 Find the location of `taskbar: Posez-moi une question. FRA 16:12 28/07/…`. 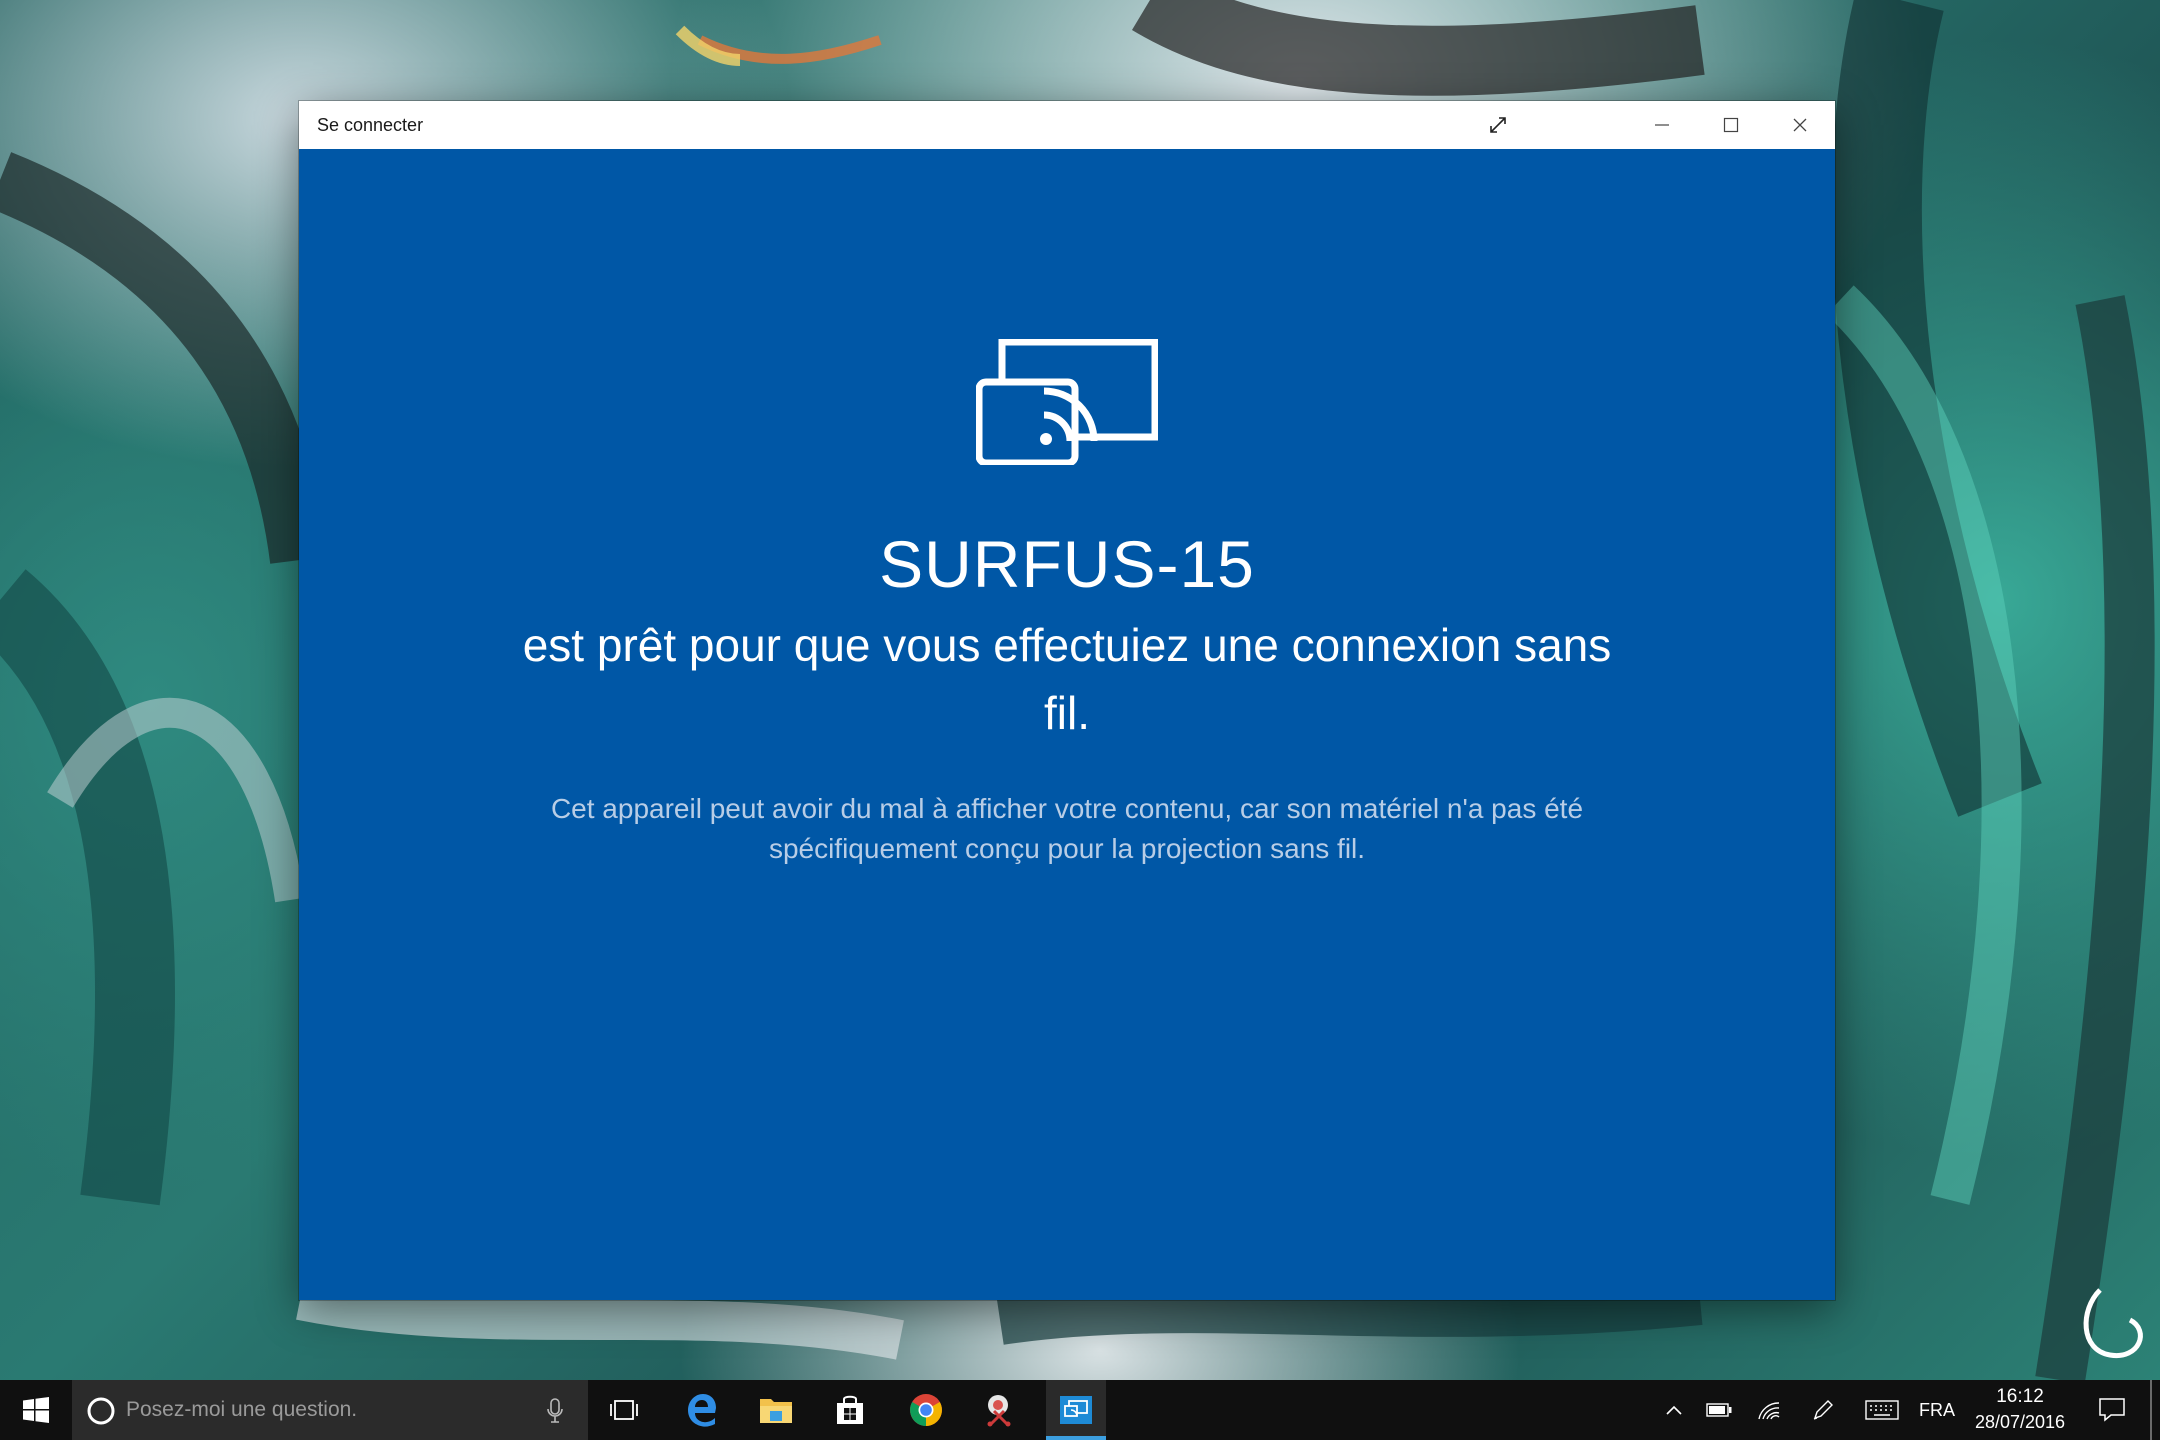

taskbar: Posez-moi une question. FRA 16:12 28/07/… is located at coordinates (1080, 1410).